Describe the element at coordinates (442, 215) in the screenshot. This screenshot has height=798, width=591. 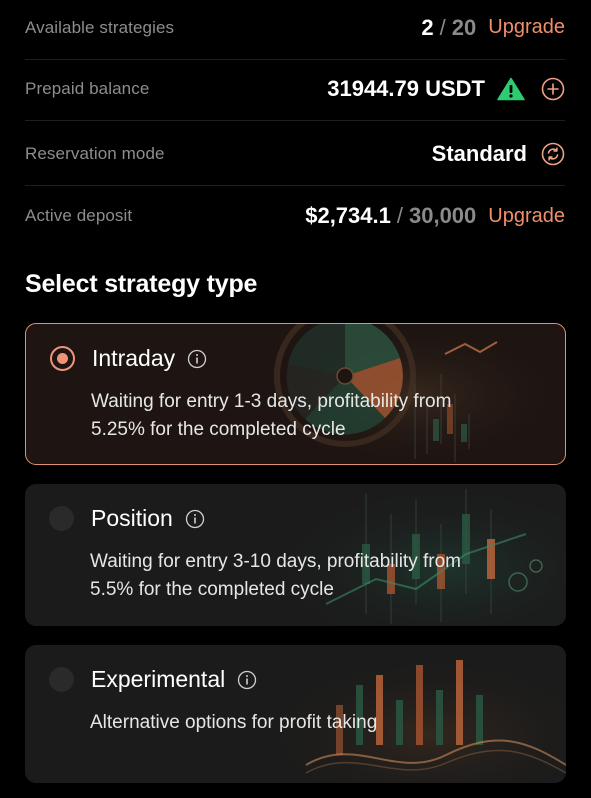
I see `deposit-limit: 30,000` at that location.